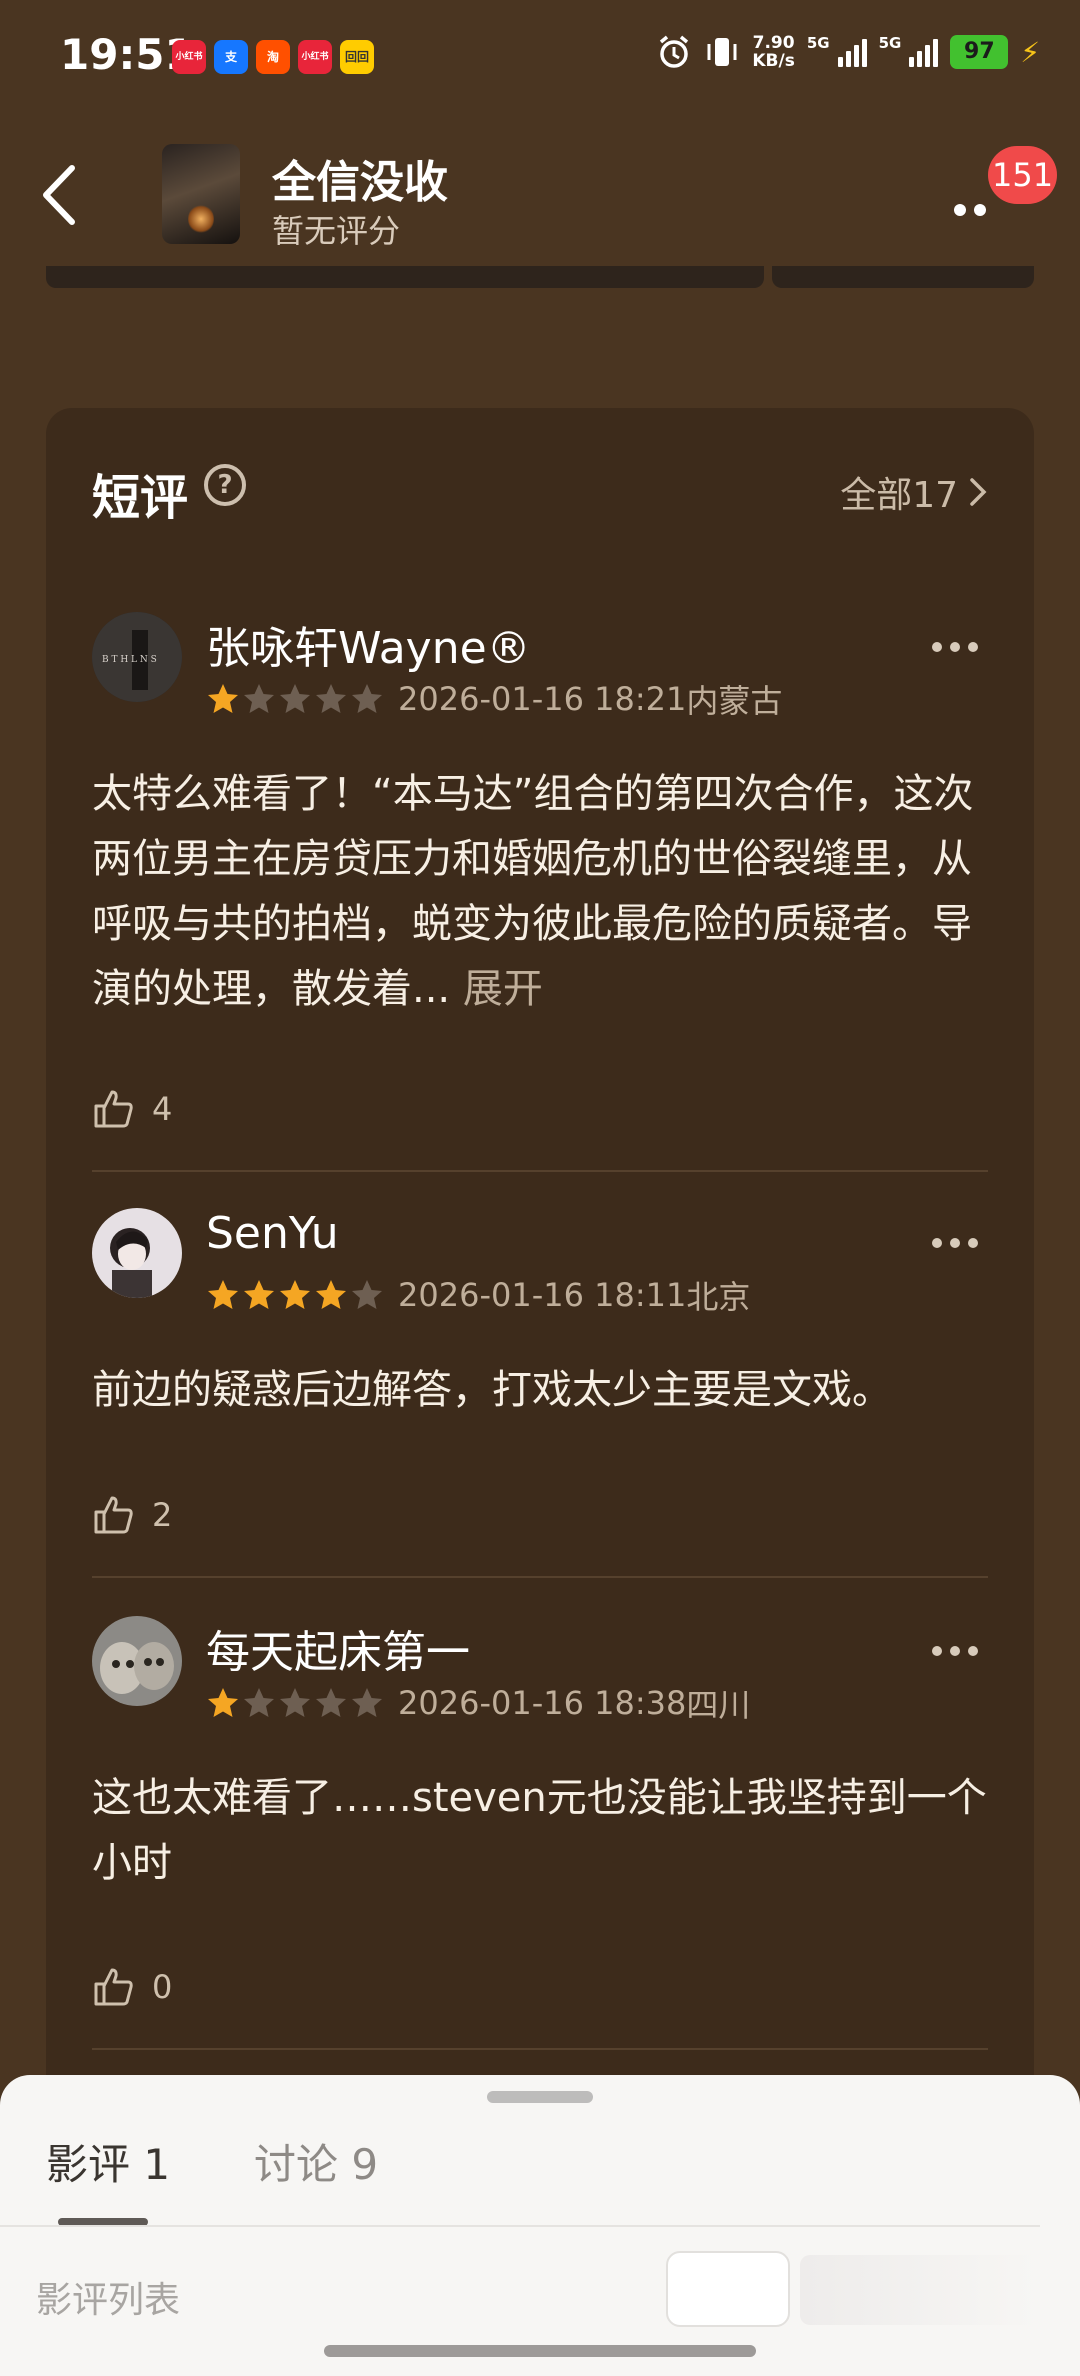 The height and width of the screenshot is (2376, 1080). I want to click on app-notification-icon: 回回, so click(357, 57).